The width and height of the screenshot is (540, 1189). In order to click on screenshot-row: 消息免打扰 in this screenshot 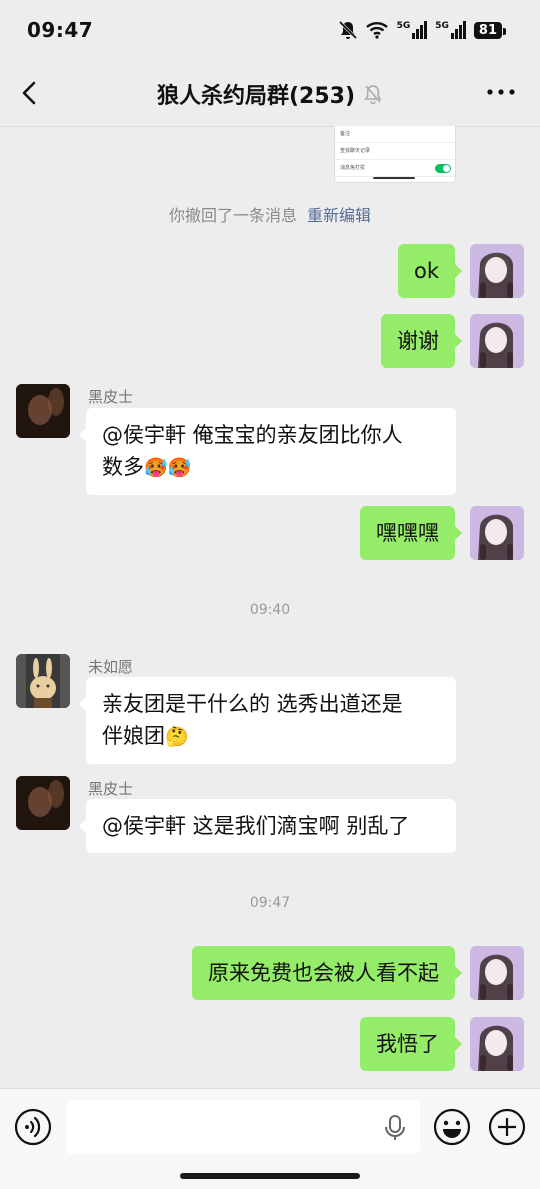, I will do `click(395, 168)`.